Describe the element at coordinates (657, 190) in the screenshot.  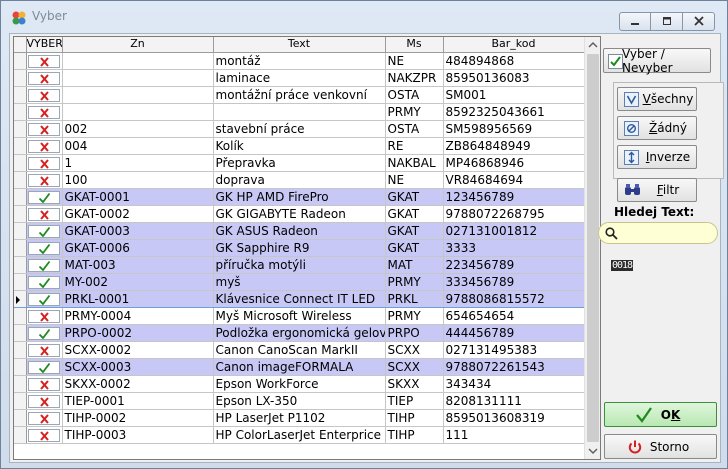
I see `filtr-button: Filtr` at that location.